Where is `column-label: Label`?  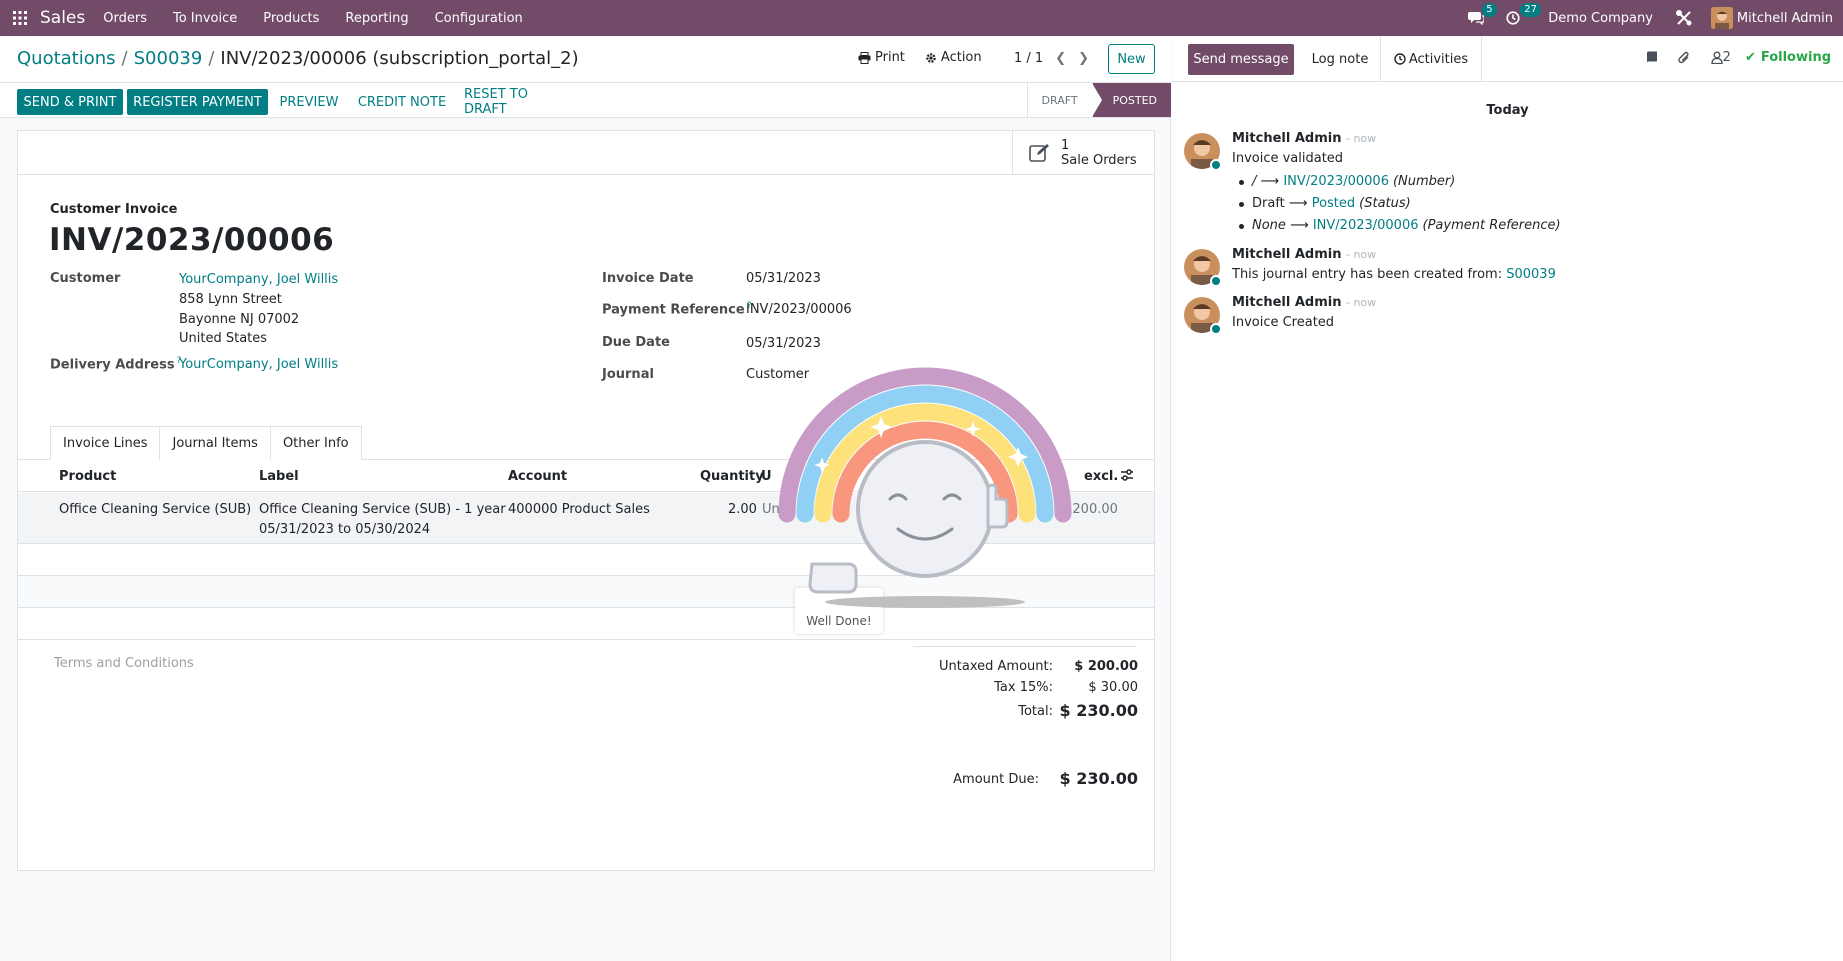 column-label: Label is located at coordinates (279, 476).